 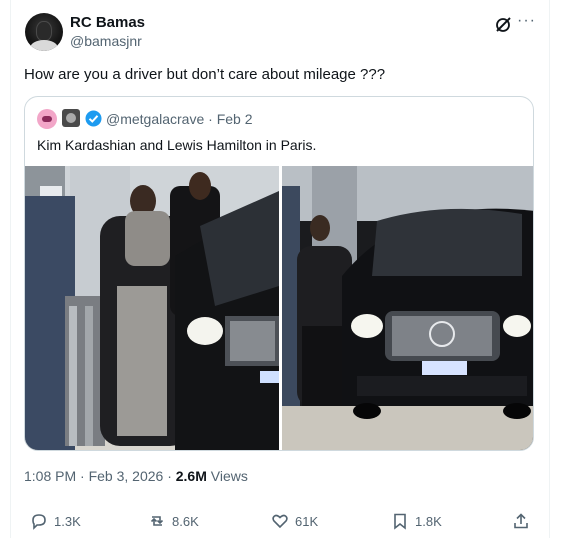 I want to click on reply-button: 1.3K, so click(x=55, y=521).